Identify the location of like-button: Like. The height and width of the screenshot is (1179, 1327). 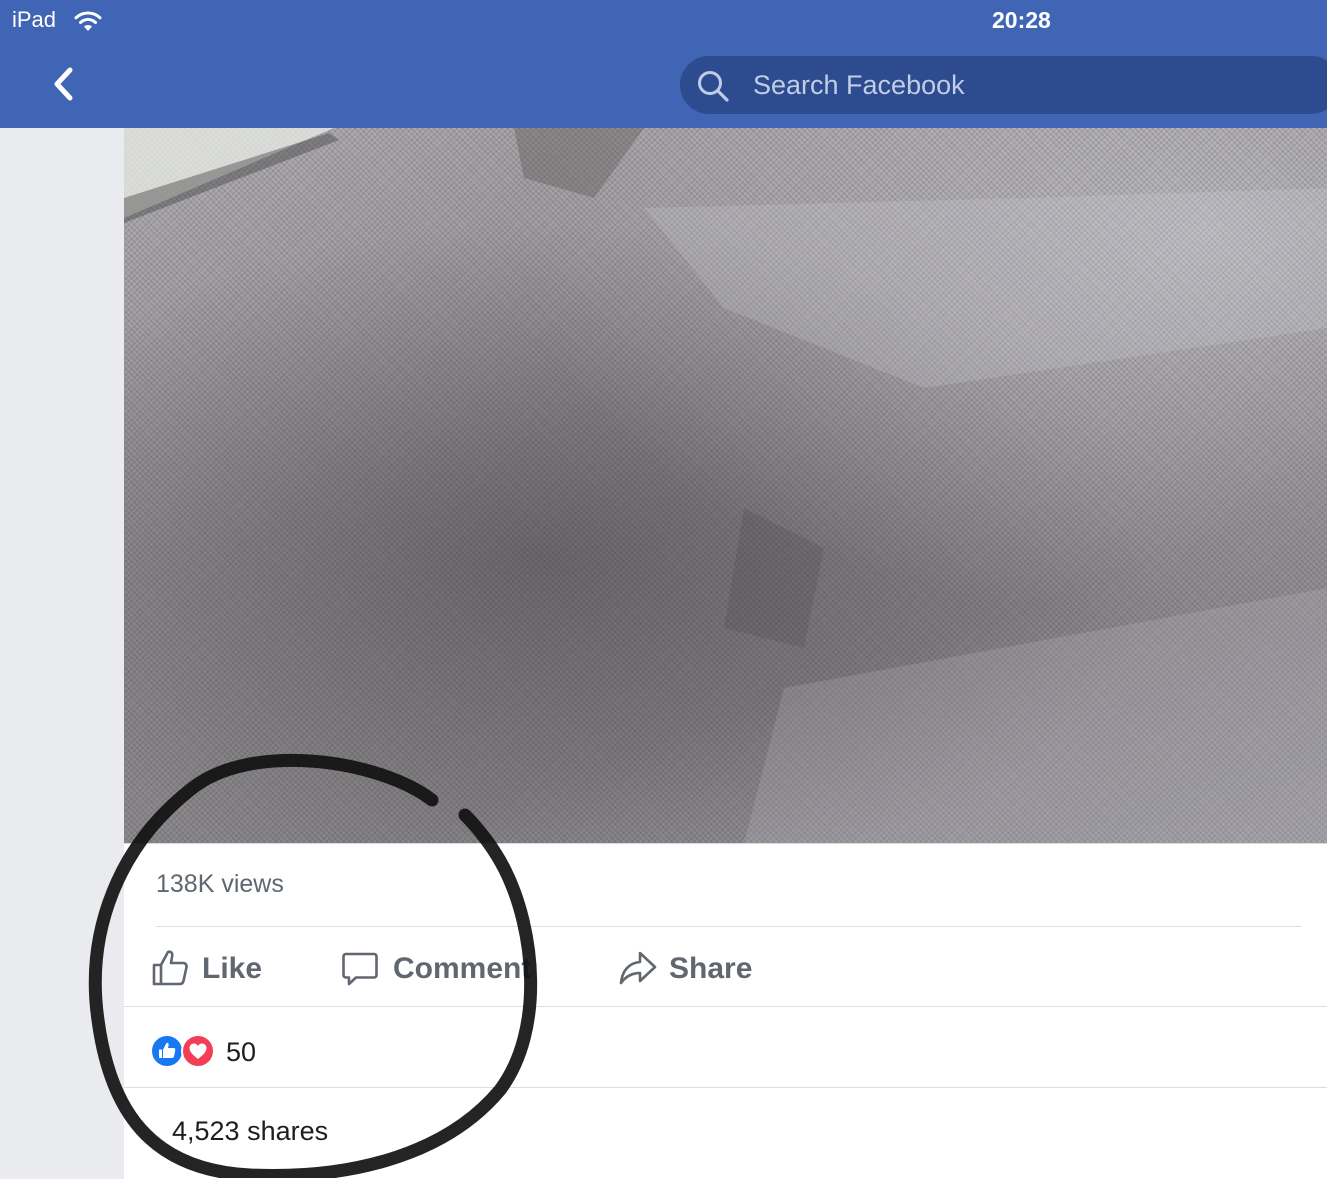
(215, 969).